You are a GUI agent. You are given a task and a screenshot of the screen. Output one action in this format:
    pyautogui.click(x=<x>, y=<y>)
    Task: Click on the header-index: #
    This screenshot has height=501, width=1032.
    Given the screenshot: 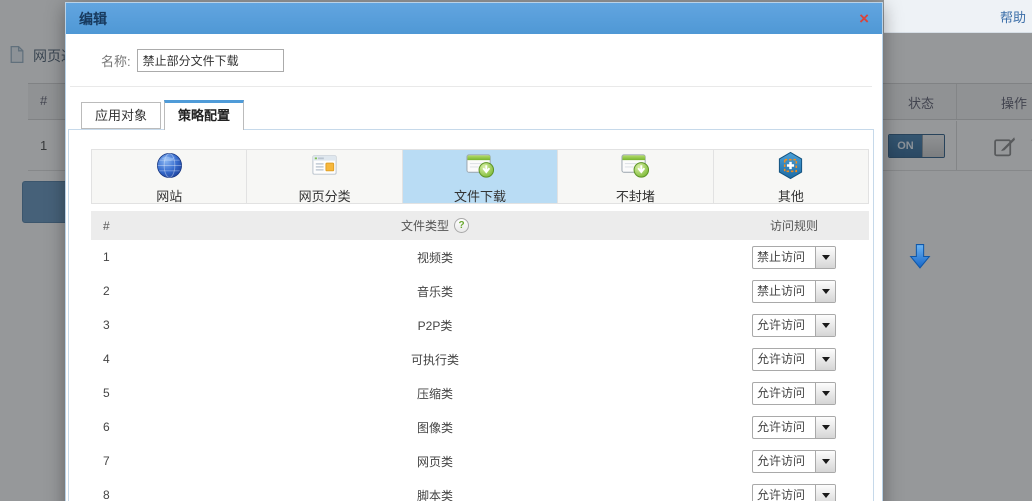 What is the action you would take?
    pyautogui.click(x=106, y=225)
    